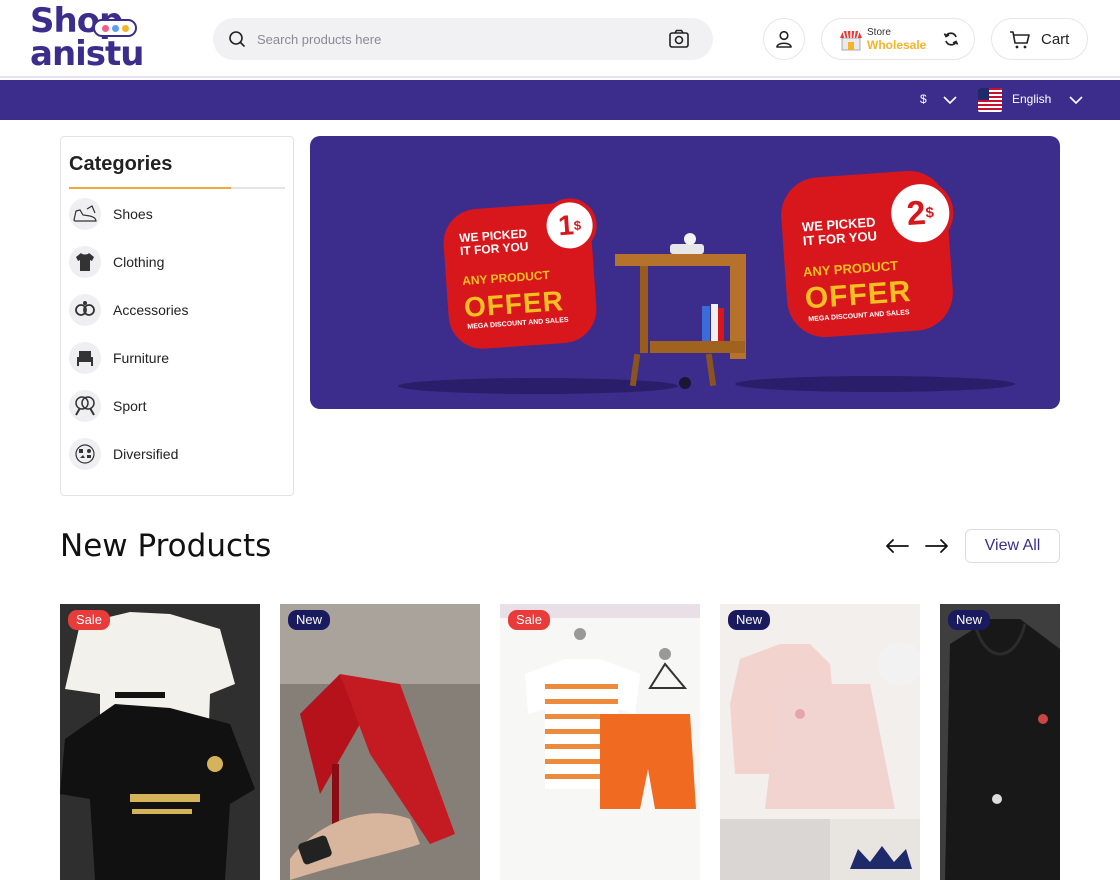 The image size is (1120, 880). What do you see at coordinates (85, 310) in the screenshot?
I see `accessories-icon` at bounding box center [85, 310].